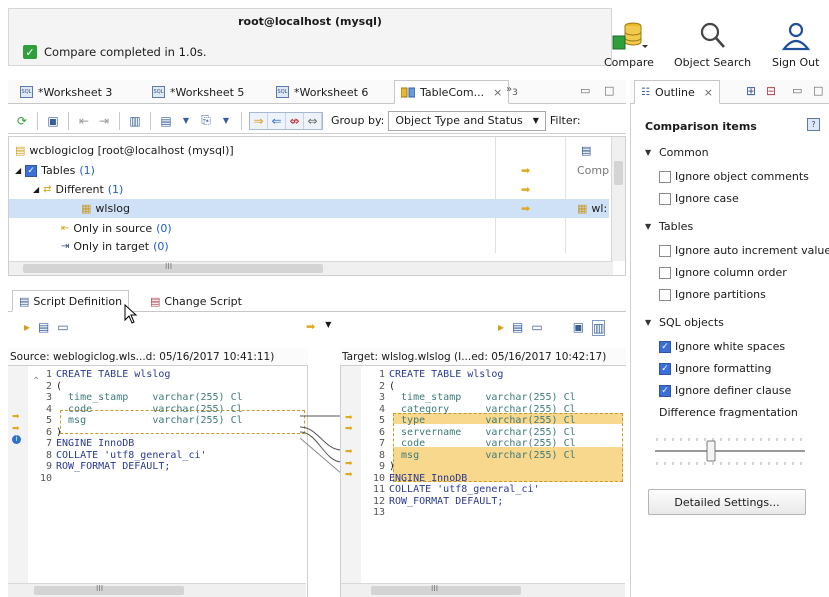  Describe the element at coordinates (311, 268) in the screenshot. I see `tree-horizontal-scrollbar: III` at that location.